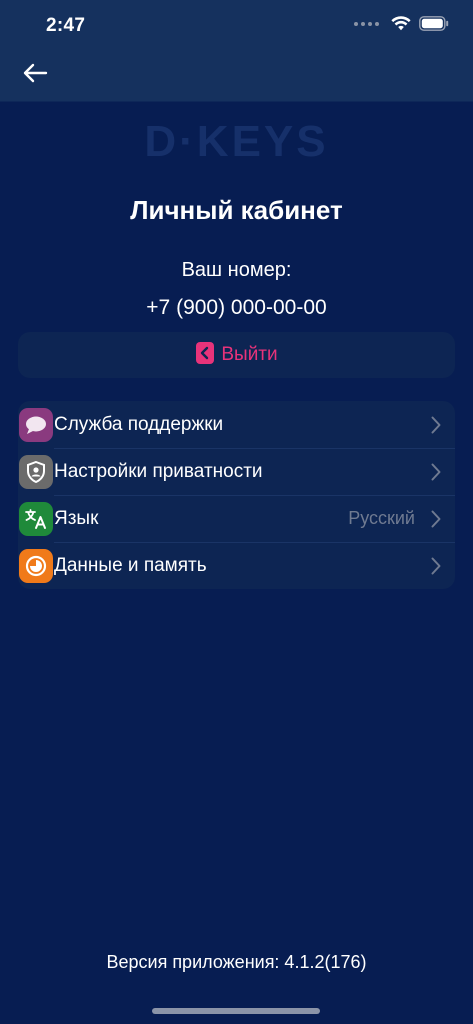  What do you see at coordinates (36, 424) in the screenshot?
I see `chat-bubble-icon` at bounding box center [36, 424].